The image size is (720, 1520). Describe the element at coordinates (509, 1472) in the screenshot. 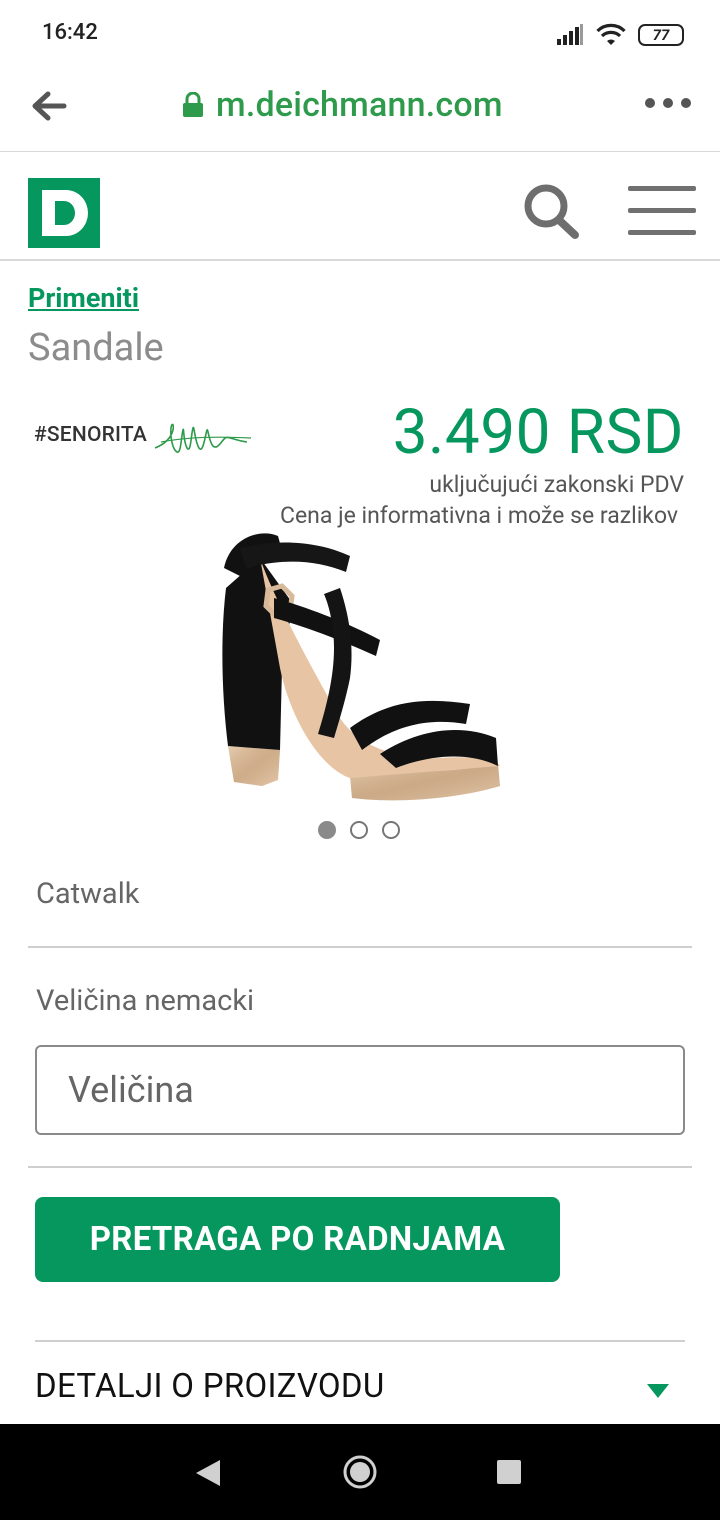

I see `nav-recents-icon` at that location.